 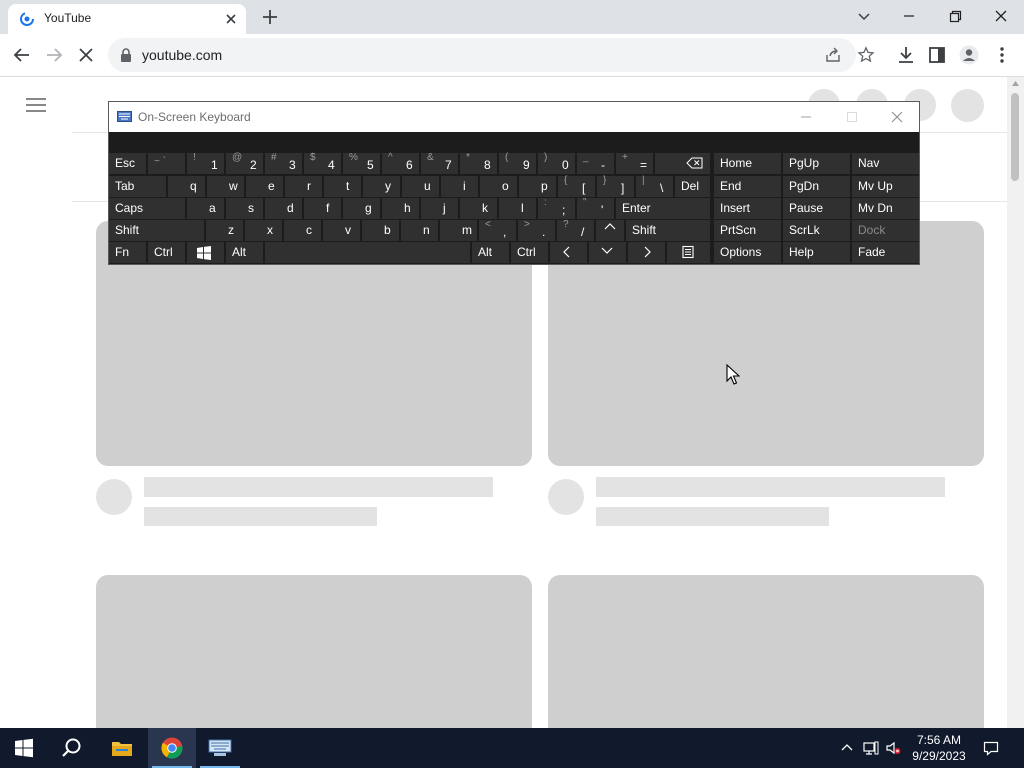 What do you see at coordinates (224, 230) in the screenshot?
I see `key-z: z` at bounding box center [224, 230].